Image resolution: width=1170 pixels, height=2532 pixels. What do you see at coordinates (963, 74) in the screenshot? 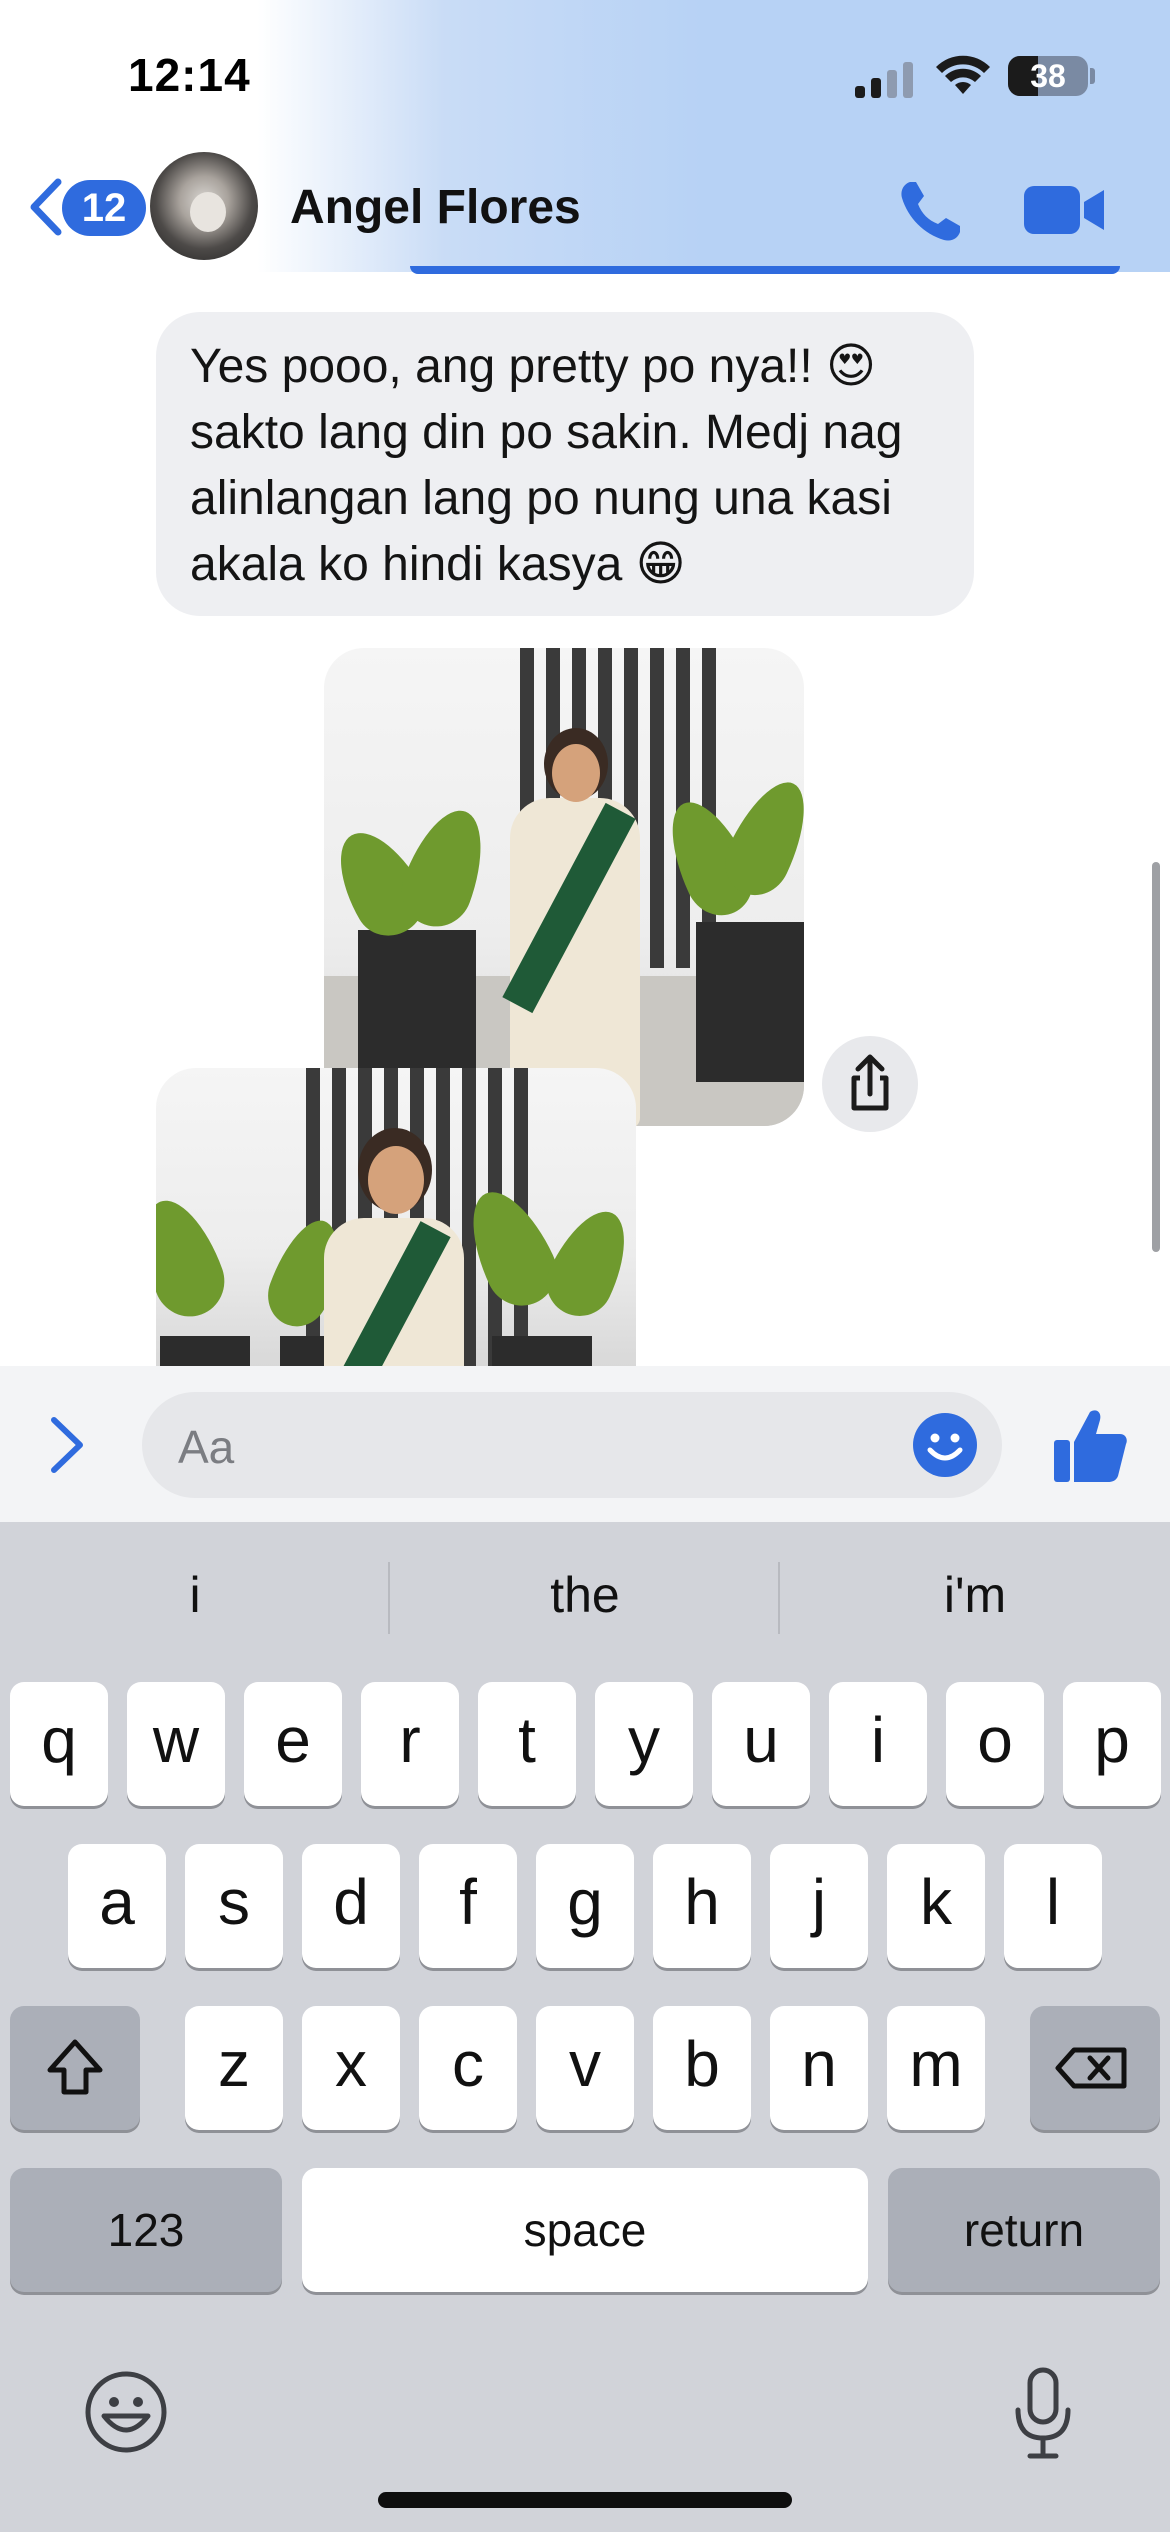
I see `wifi-icon` at bounding box center [963, 74].